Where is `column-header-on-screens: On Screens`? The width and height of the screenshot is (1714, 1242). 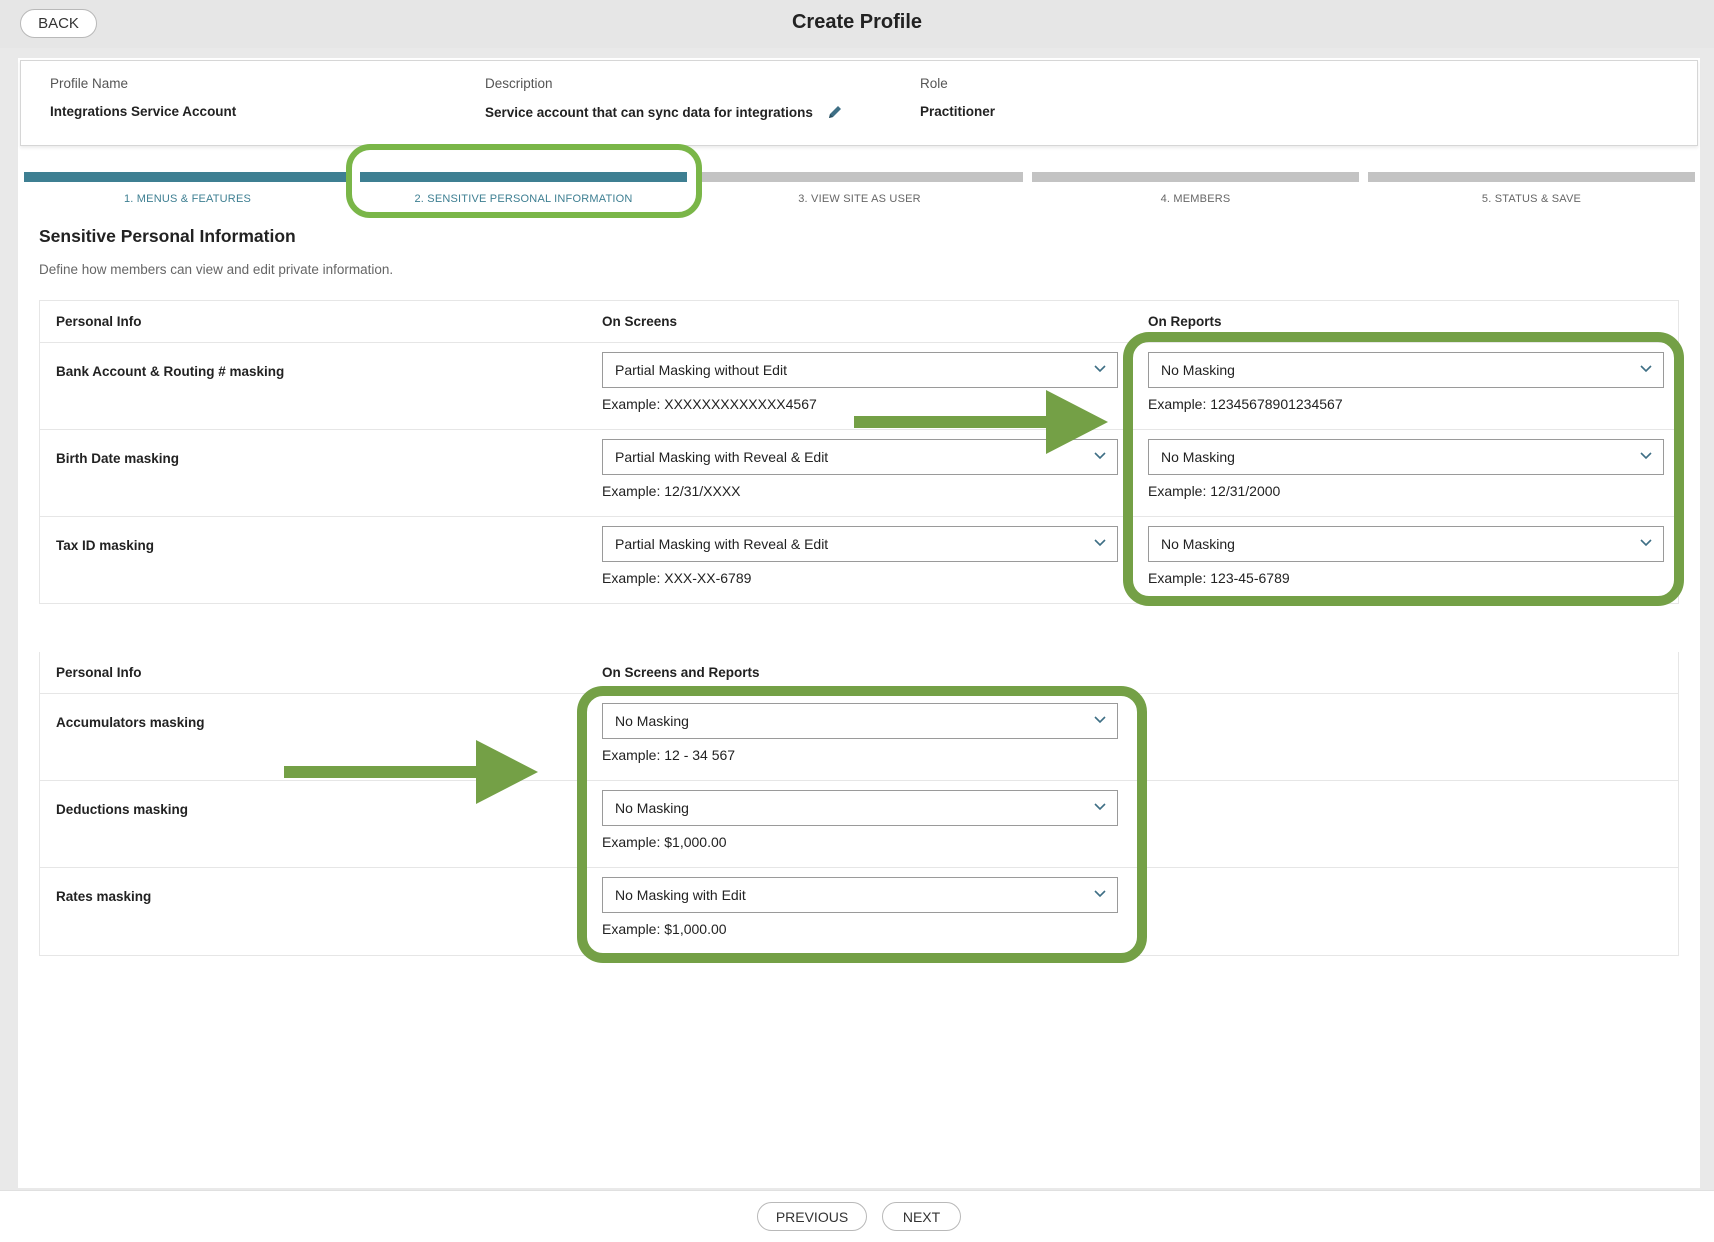
column-header-on-screens: On Screens is located at coordinates (640, 321).